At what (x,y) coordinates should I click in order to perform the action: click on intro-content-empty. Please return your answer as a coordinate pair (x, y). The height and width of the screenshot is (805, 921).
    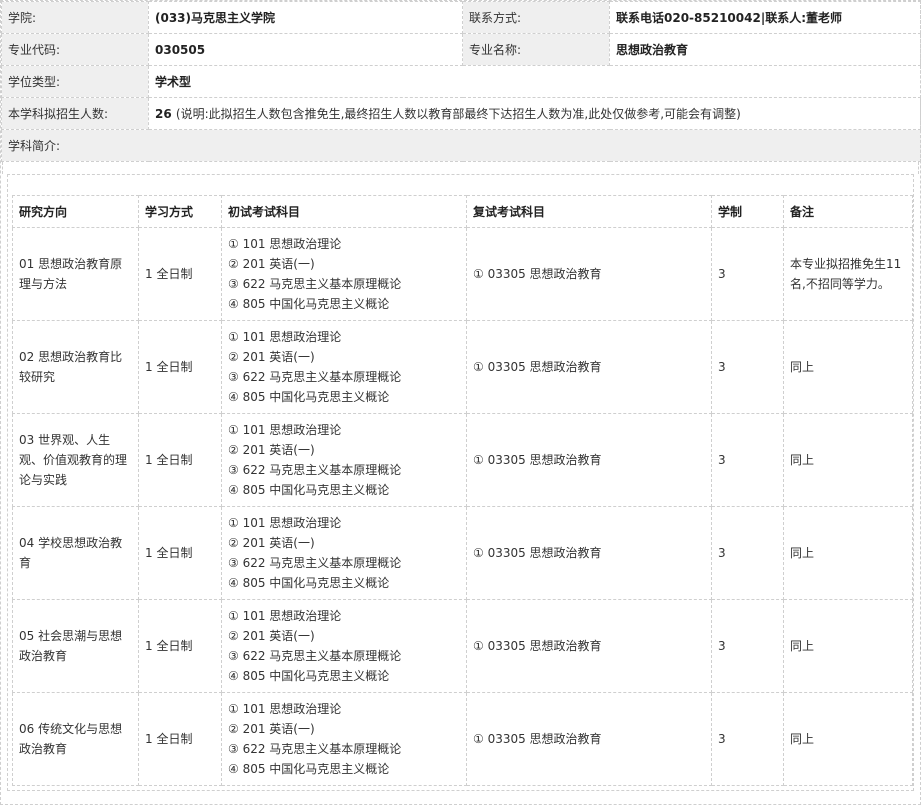
    Looking at the image, I should click on (460, 168).